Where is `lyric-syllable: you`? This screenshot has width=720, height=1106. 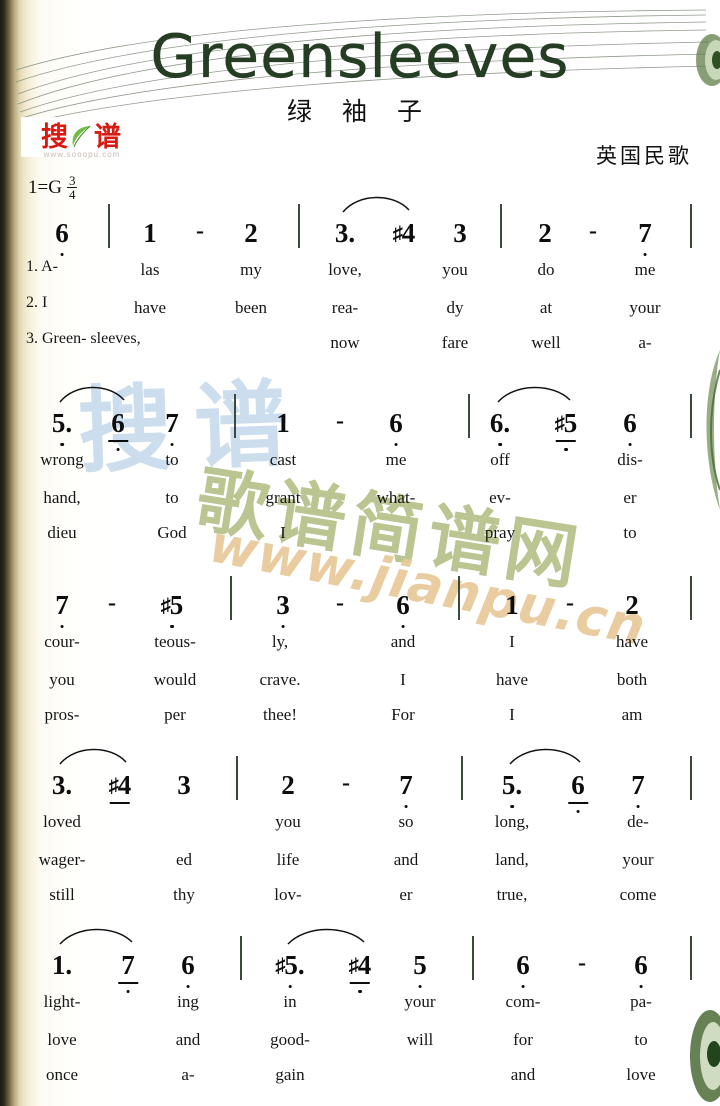 lyric-syllable: you is located at coordinates (62, 679).